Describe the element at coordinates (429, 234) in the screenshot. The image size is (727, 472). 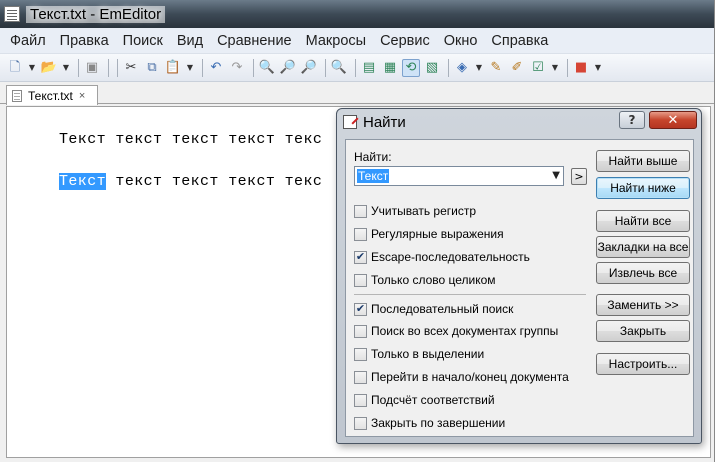
I see `option-regex: Регулярные выражения` at that location.